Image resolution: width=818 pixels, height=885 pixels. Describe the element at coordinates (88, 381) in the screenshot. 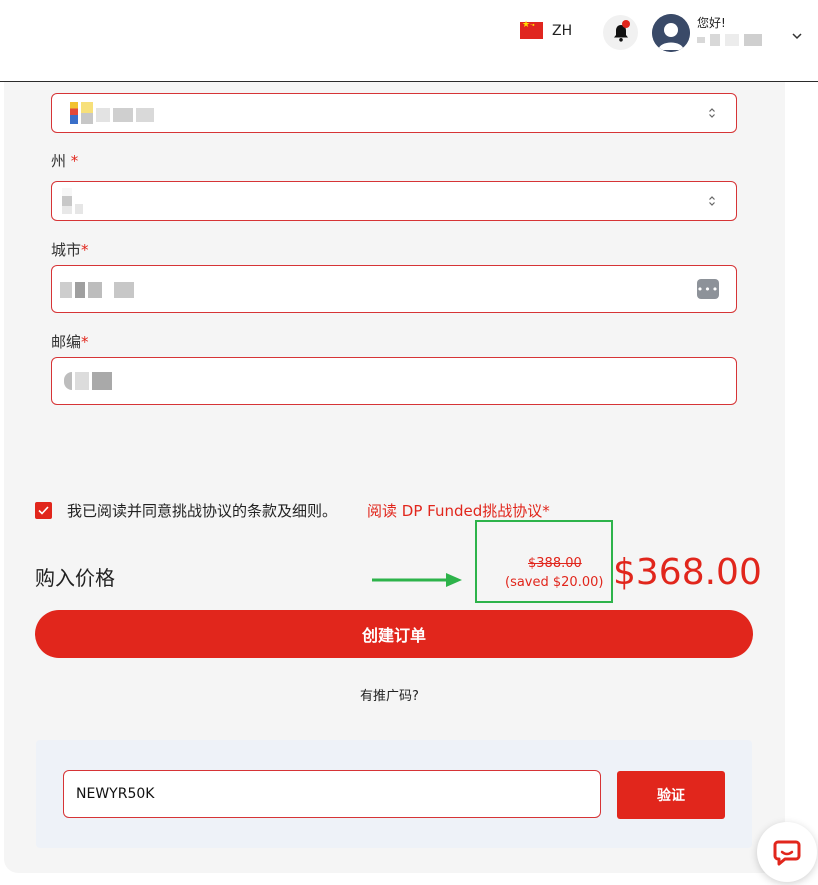

I see `zip-value-redacted` at that location.